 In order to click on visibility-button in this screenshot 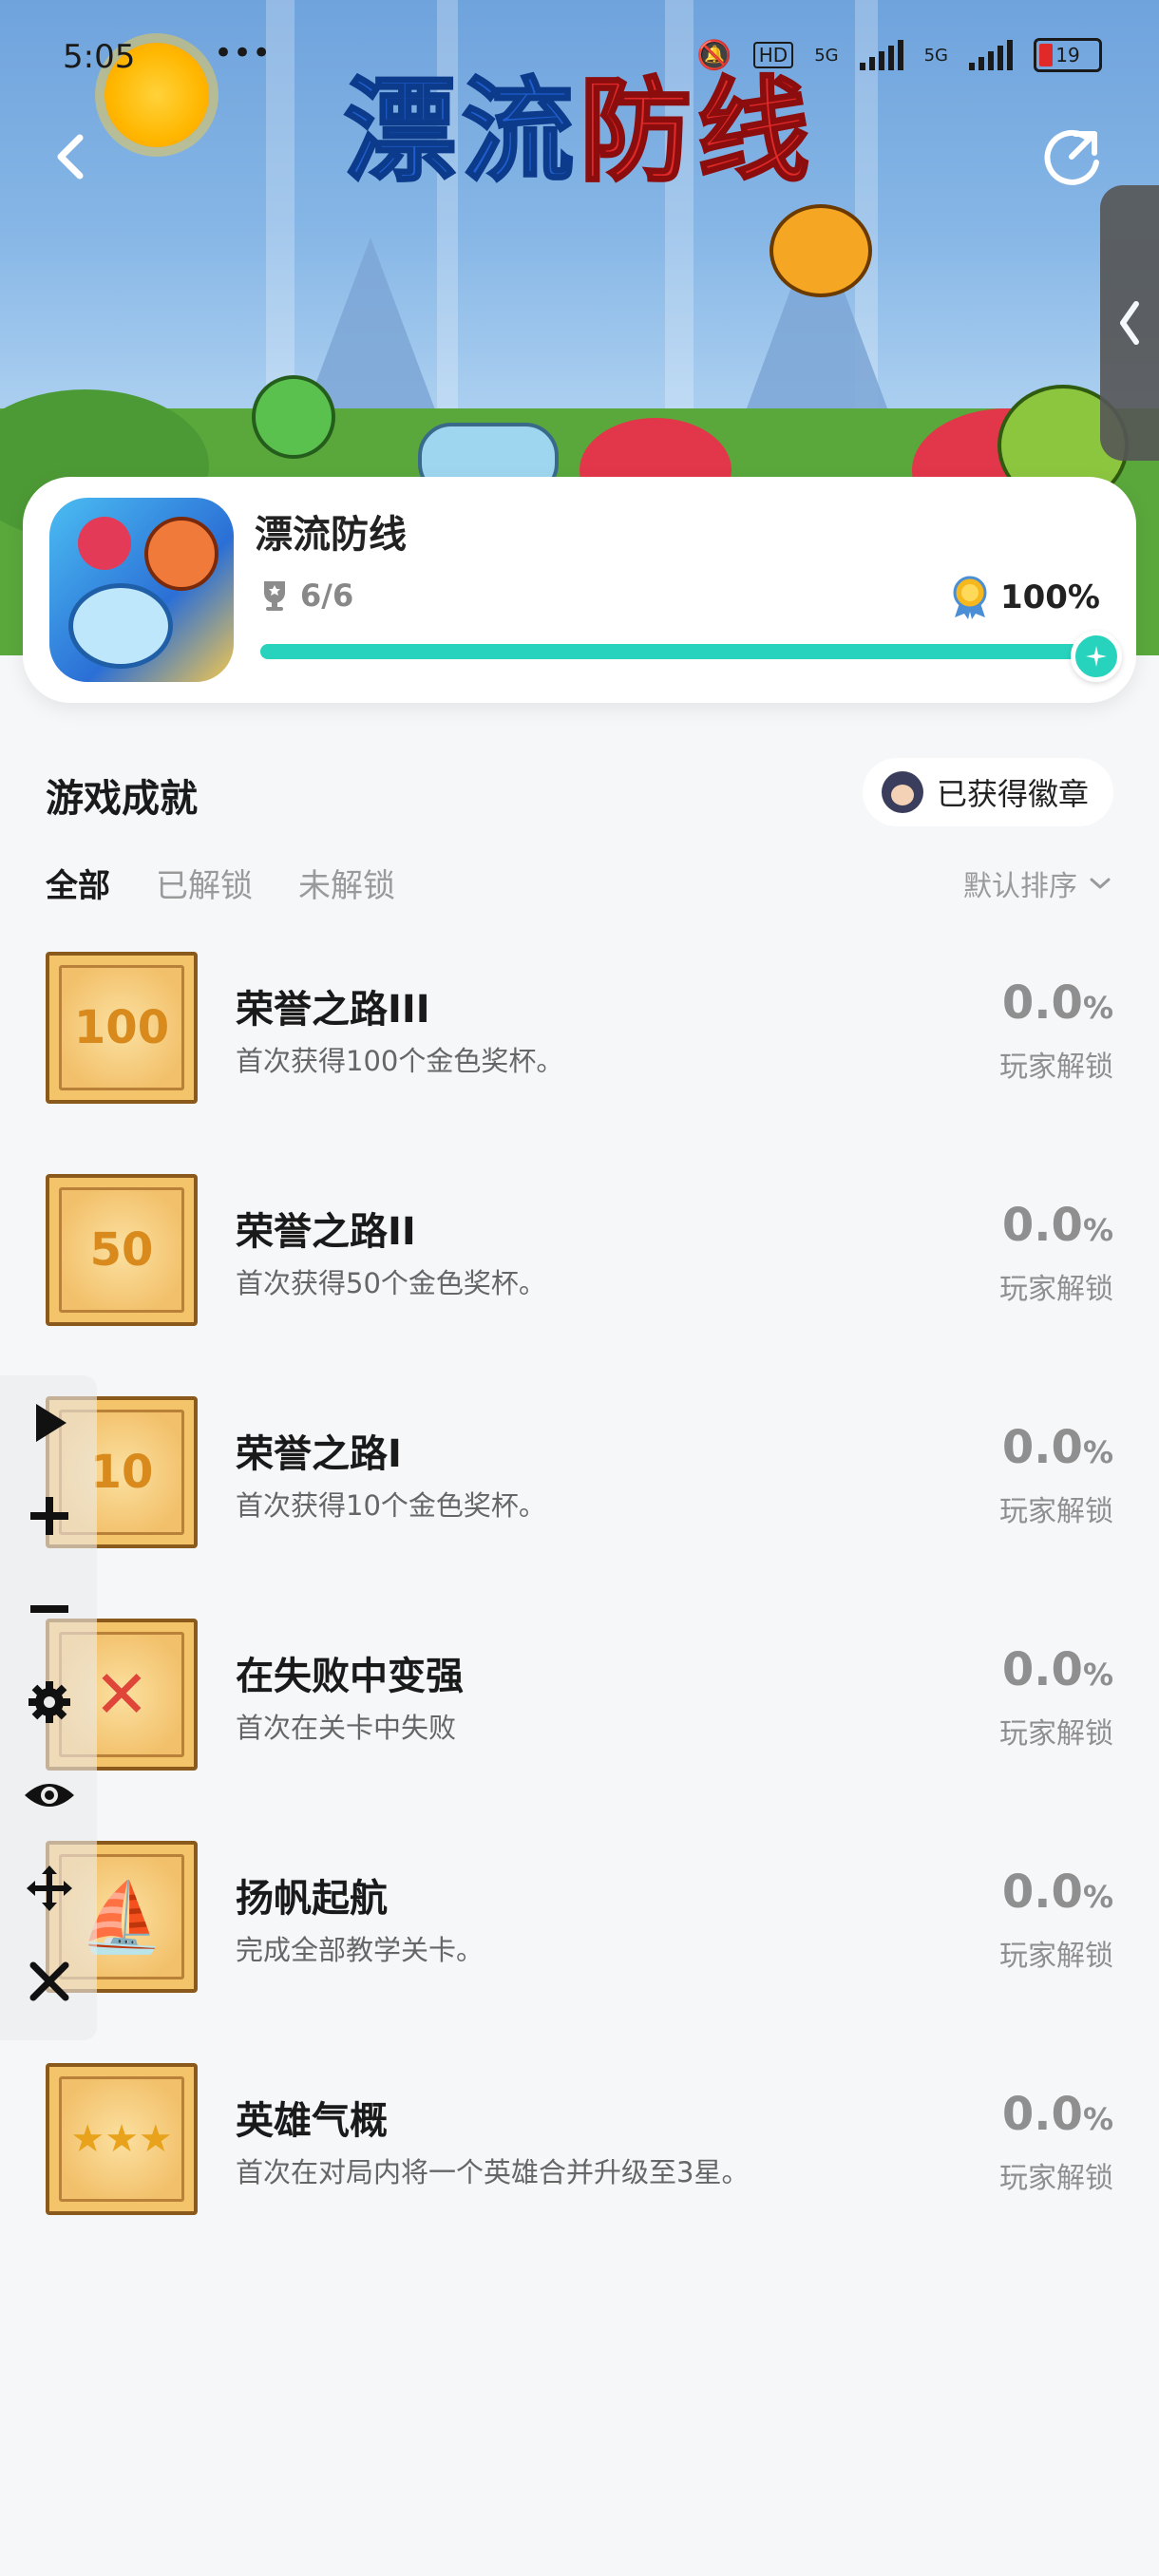, I will do `click(49, 1795)`.